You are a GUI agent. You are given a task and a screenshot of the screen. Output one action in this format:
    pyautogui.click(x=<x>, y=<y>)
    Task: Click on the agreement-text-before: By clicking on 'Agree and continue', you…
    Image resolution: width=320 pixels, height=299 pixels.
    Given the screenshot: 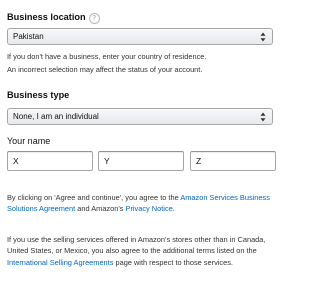 What is the action you would take?
    pyautogui.click(x=94, y=197)
    